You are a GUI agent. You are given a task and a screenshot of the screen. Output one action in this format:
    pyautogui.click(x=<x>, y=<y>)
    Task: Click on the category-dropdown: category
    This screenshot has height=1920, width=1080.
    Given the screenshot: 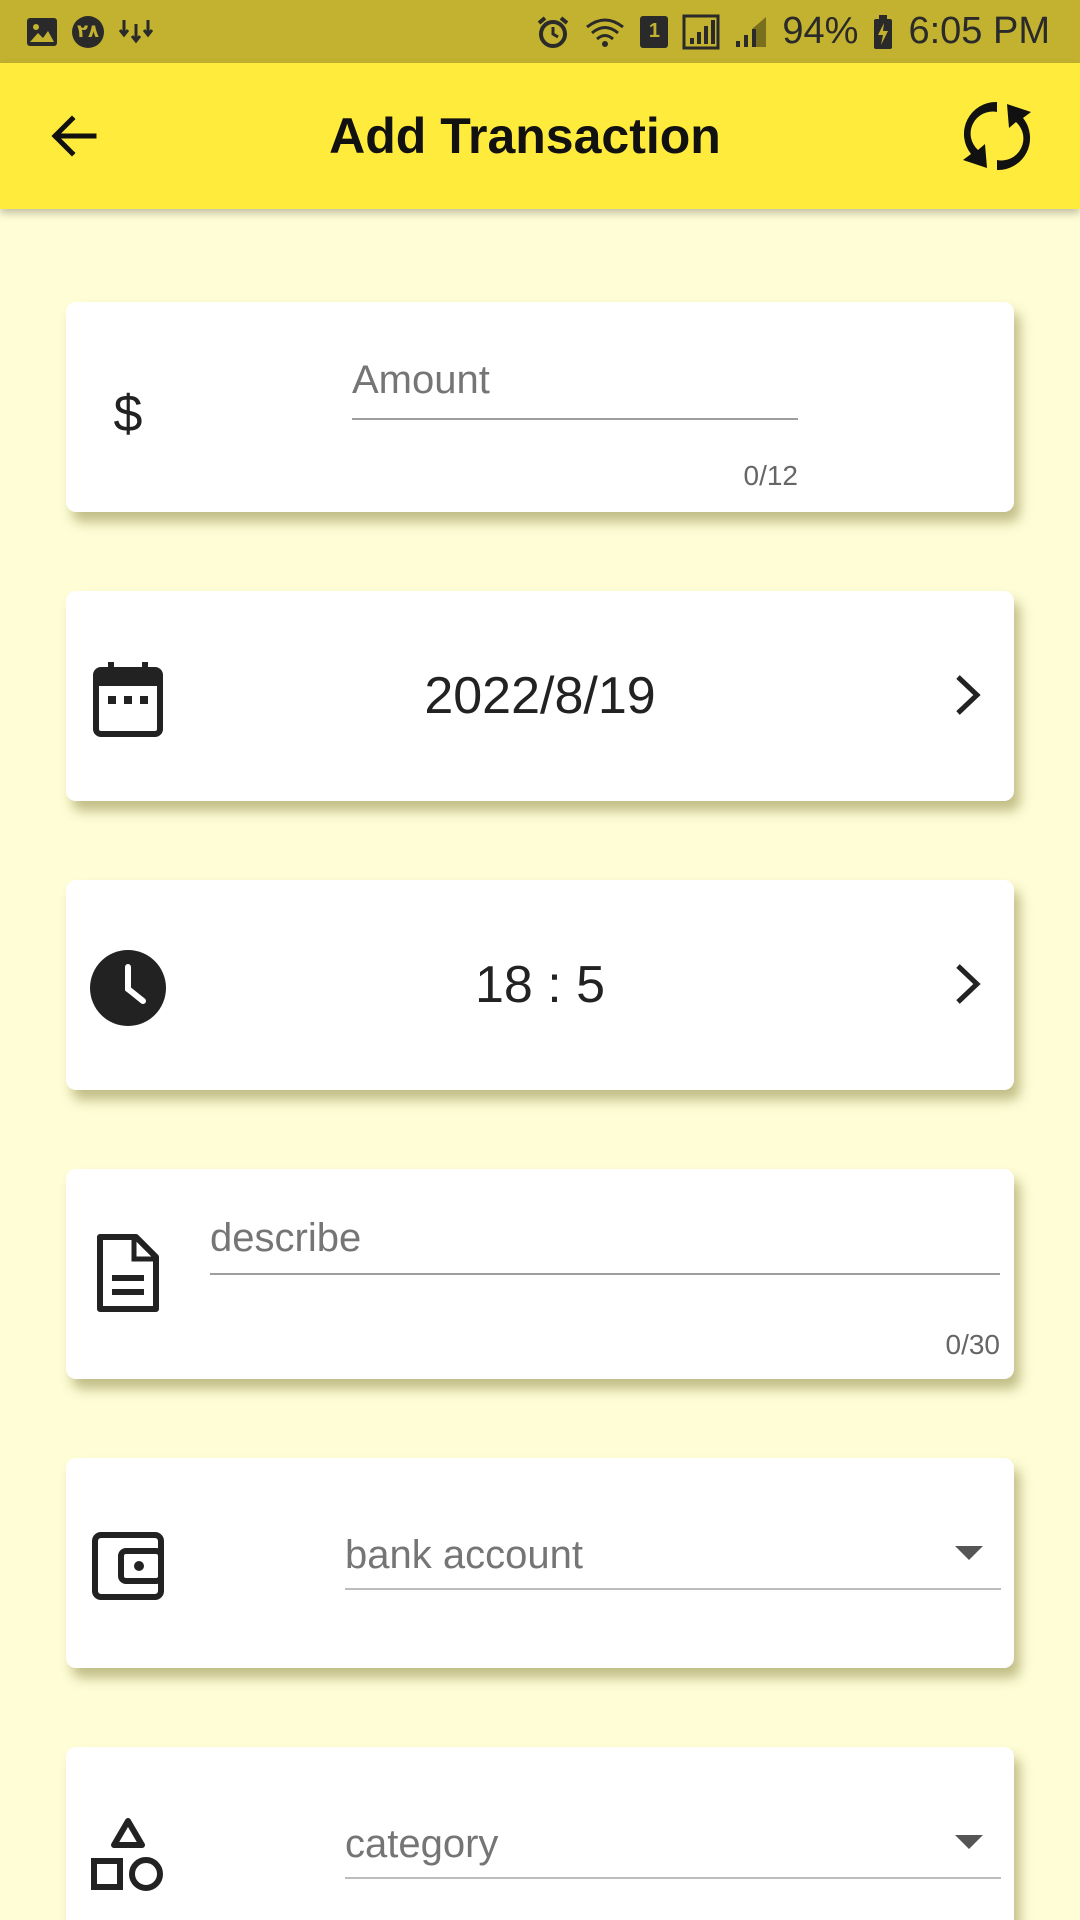 What is the action you would take?
    pyautogui.click(x=673, y=1844)
    